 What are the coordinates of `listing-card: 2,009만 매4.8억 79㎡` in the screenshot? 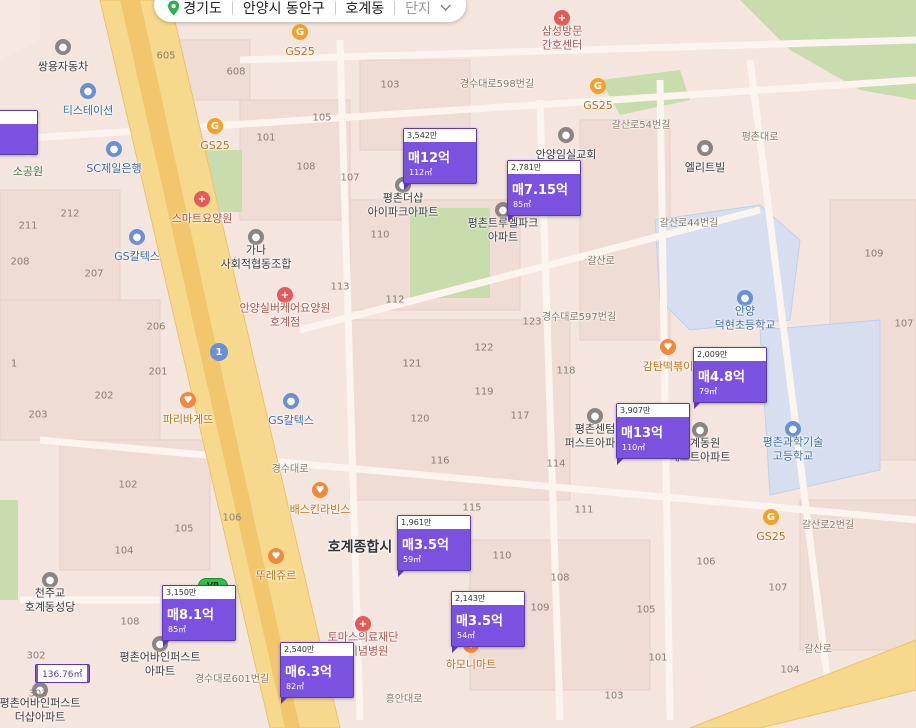 It's located at (730, 378).